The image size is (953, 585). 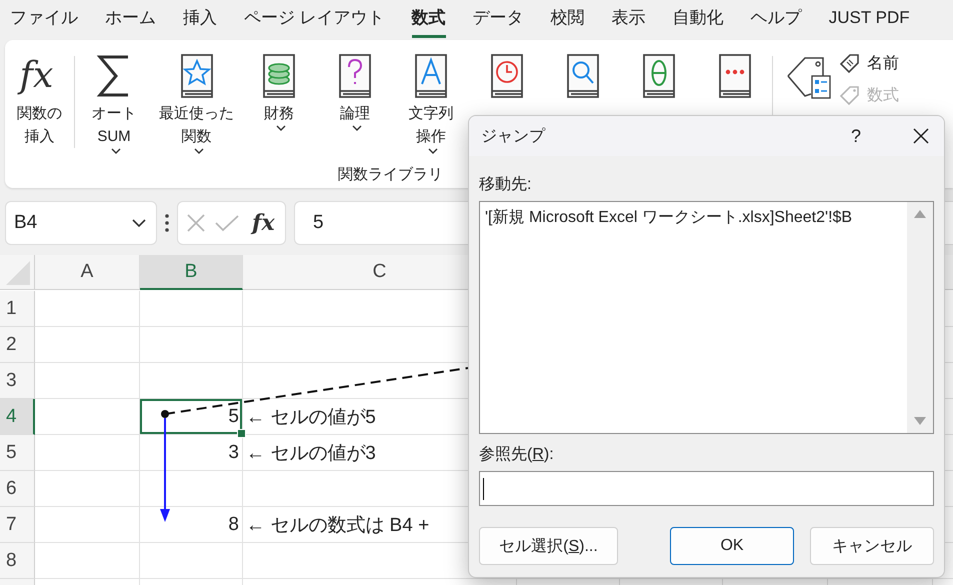 What do you see at coordinates (17, 345) in the screenshot?
I see `row-header: 2` at bounding box center [17, 345].